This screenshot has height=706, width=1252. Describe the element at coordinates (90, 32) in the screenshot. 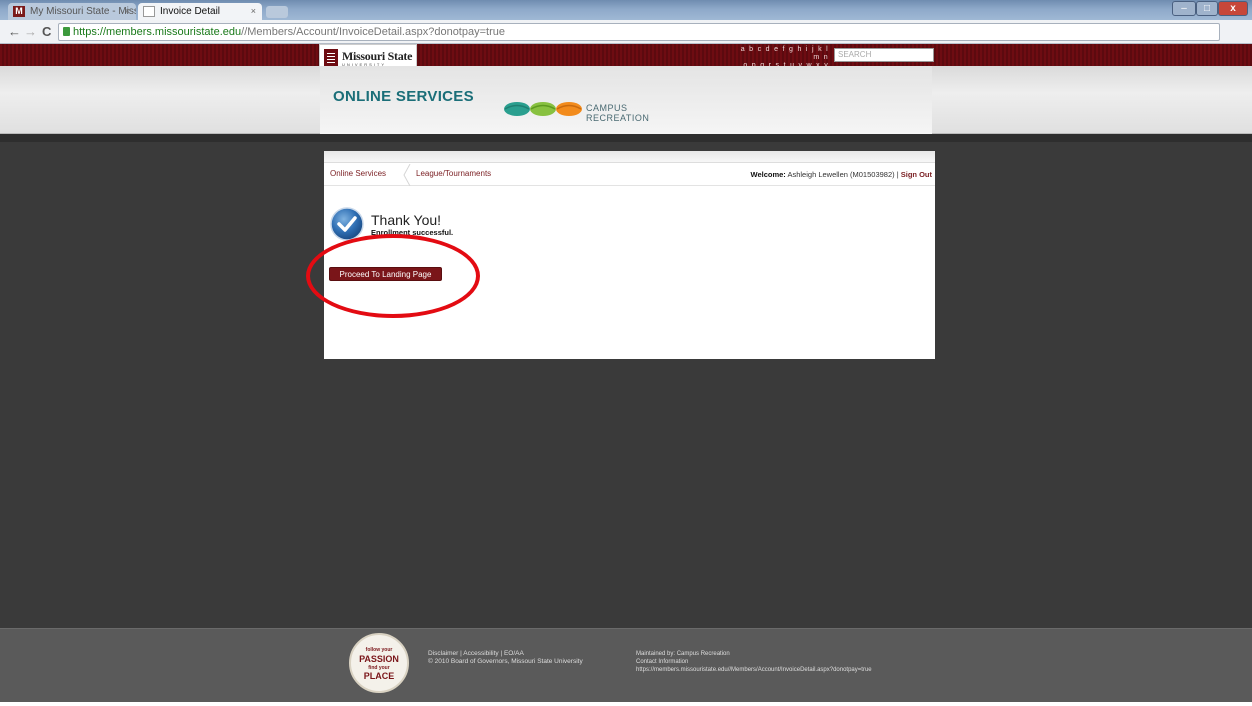

I see `url-scheme: https://` at that location.